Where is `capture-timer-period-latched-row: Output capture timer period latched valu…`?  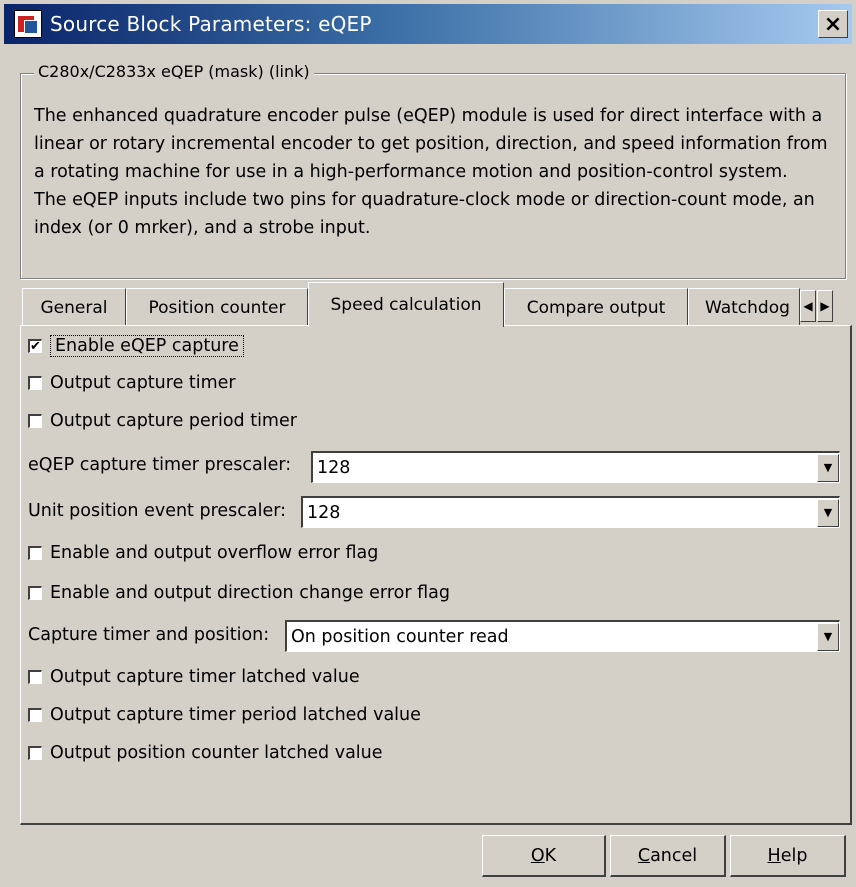 capture-timer-period-latched-row: Output capture timer period latched valu… is located at coordinates (224, 715).